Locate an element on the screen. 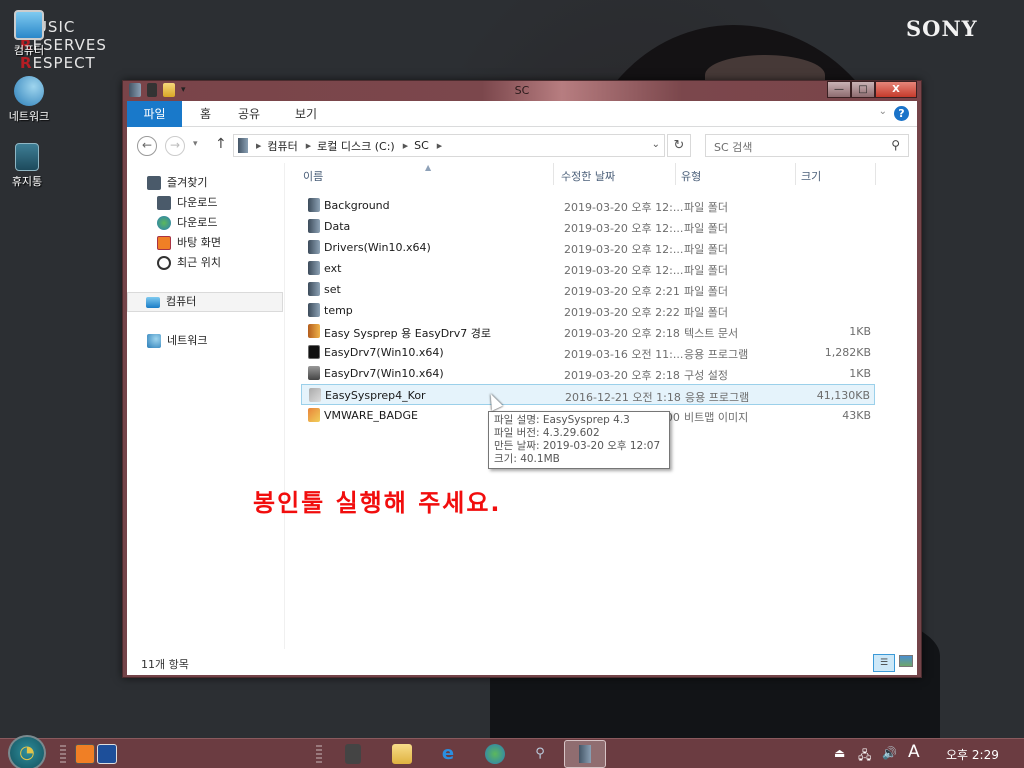  ribbon: 파일 홈 공유 보기 ⌄ ? is located at coordinates (522, 114).